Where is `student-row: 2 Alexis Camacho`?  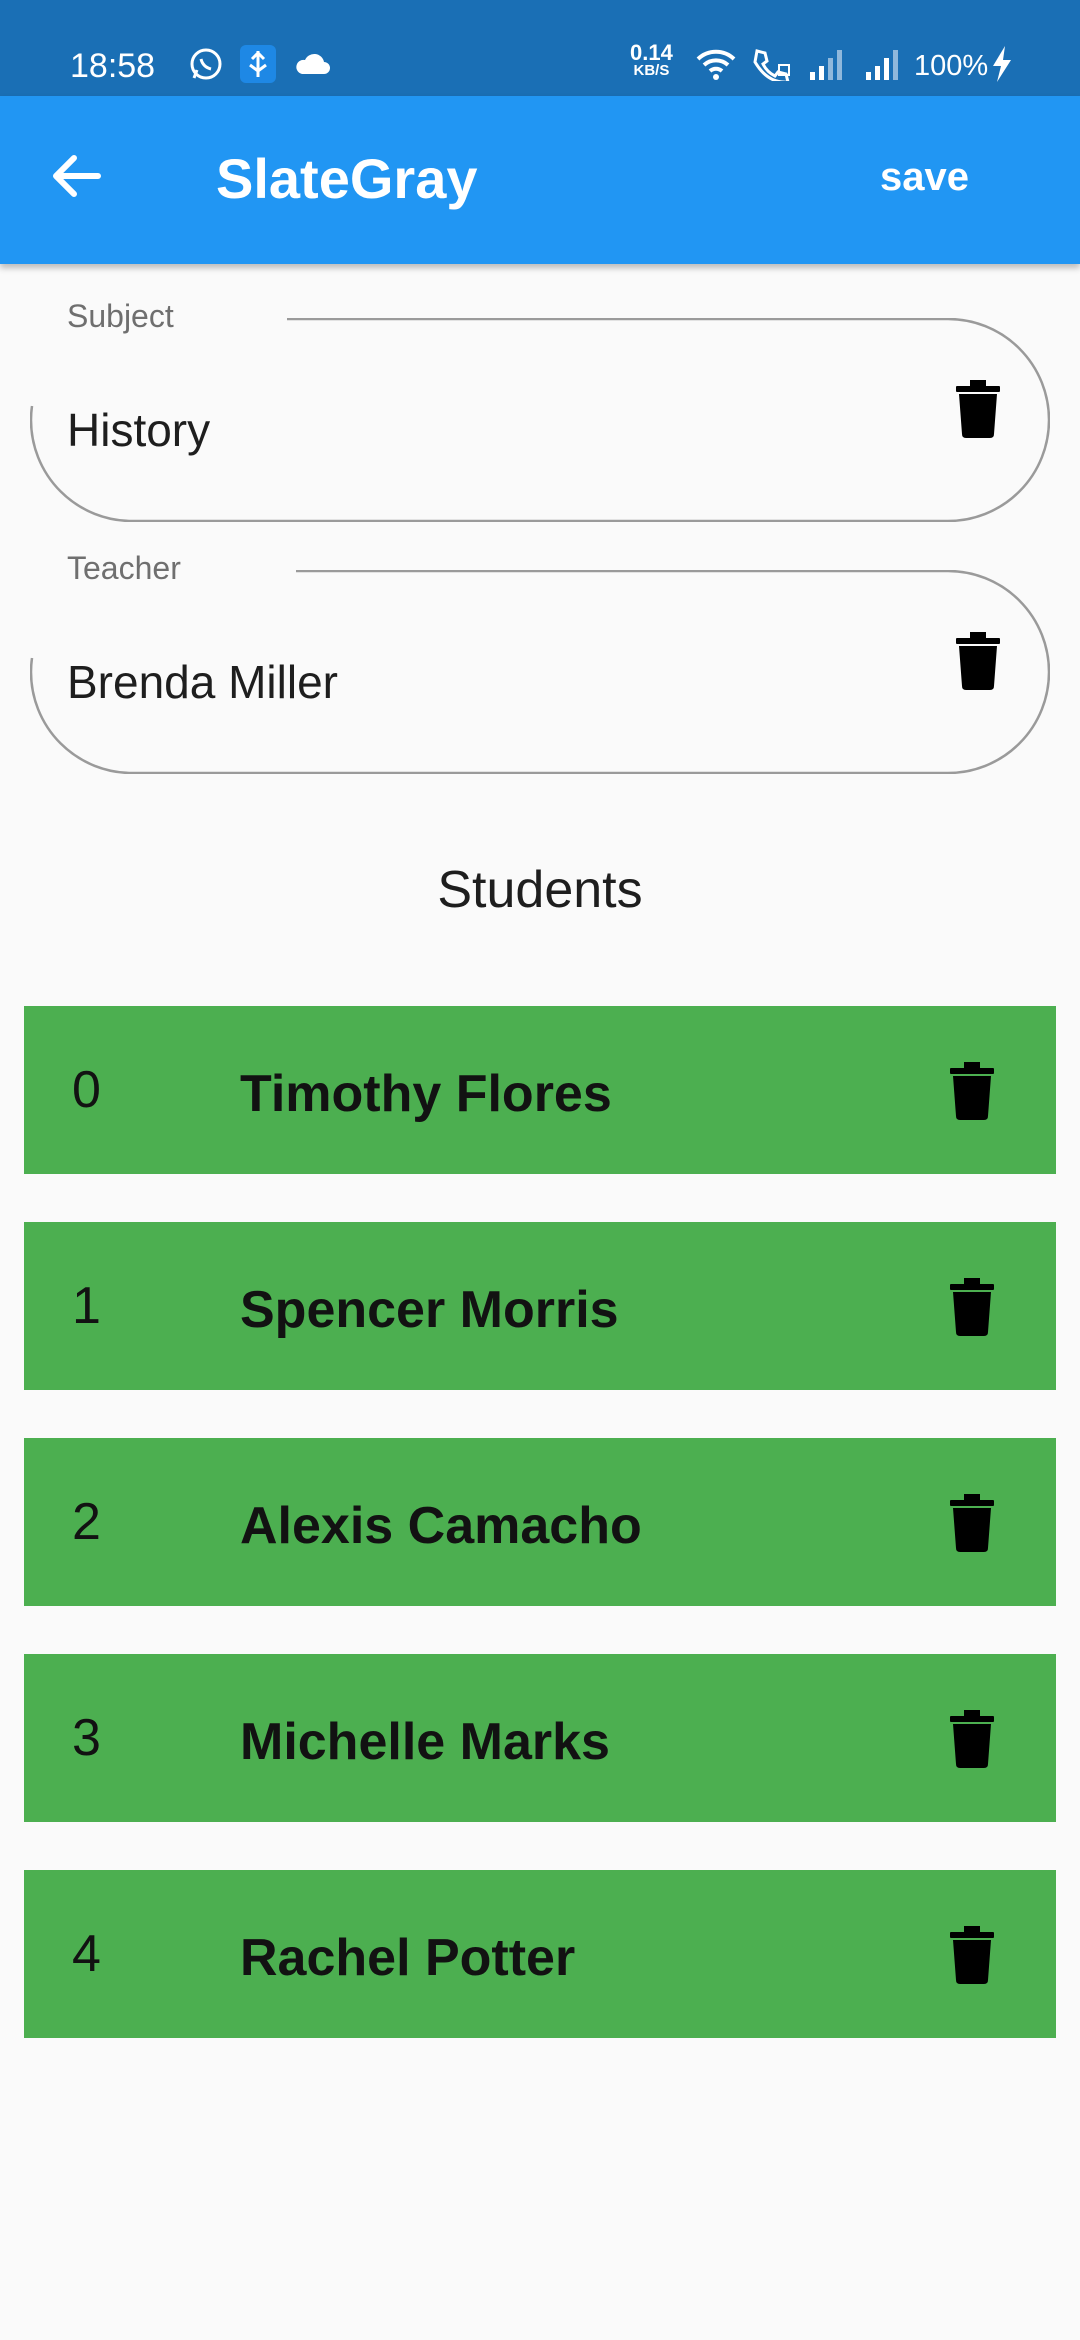
student-row: 2 Alexis Camacho is located at coordinates (540, 1522).